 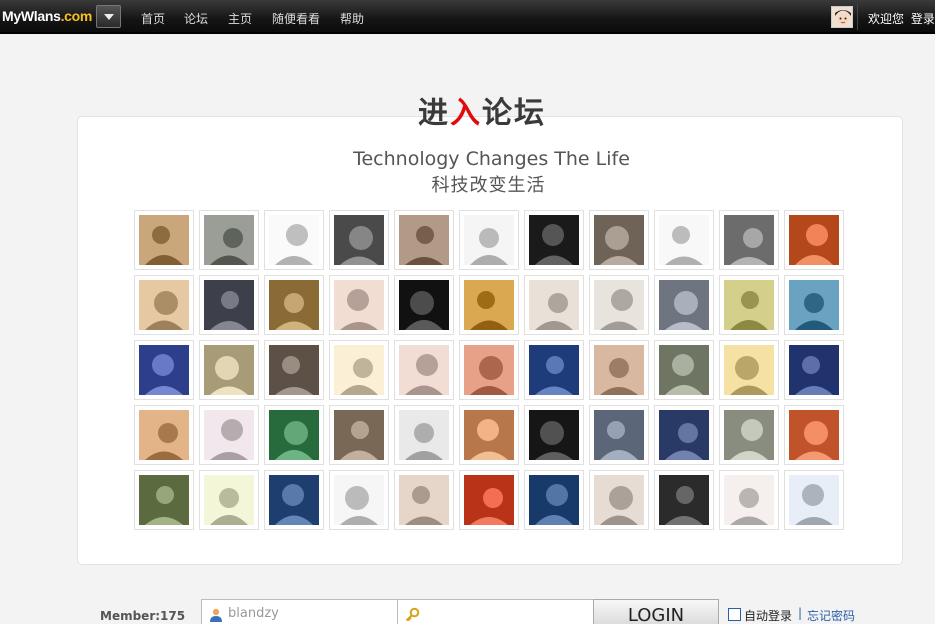 I want to click on auto-login-label: 自动登录, so click(x=768, y=615).